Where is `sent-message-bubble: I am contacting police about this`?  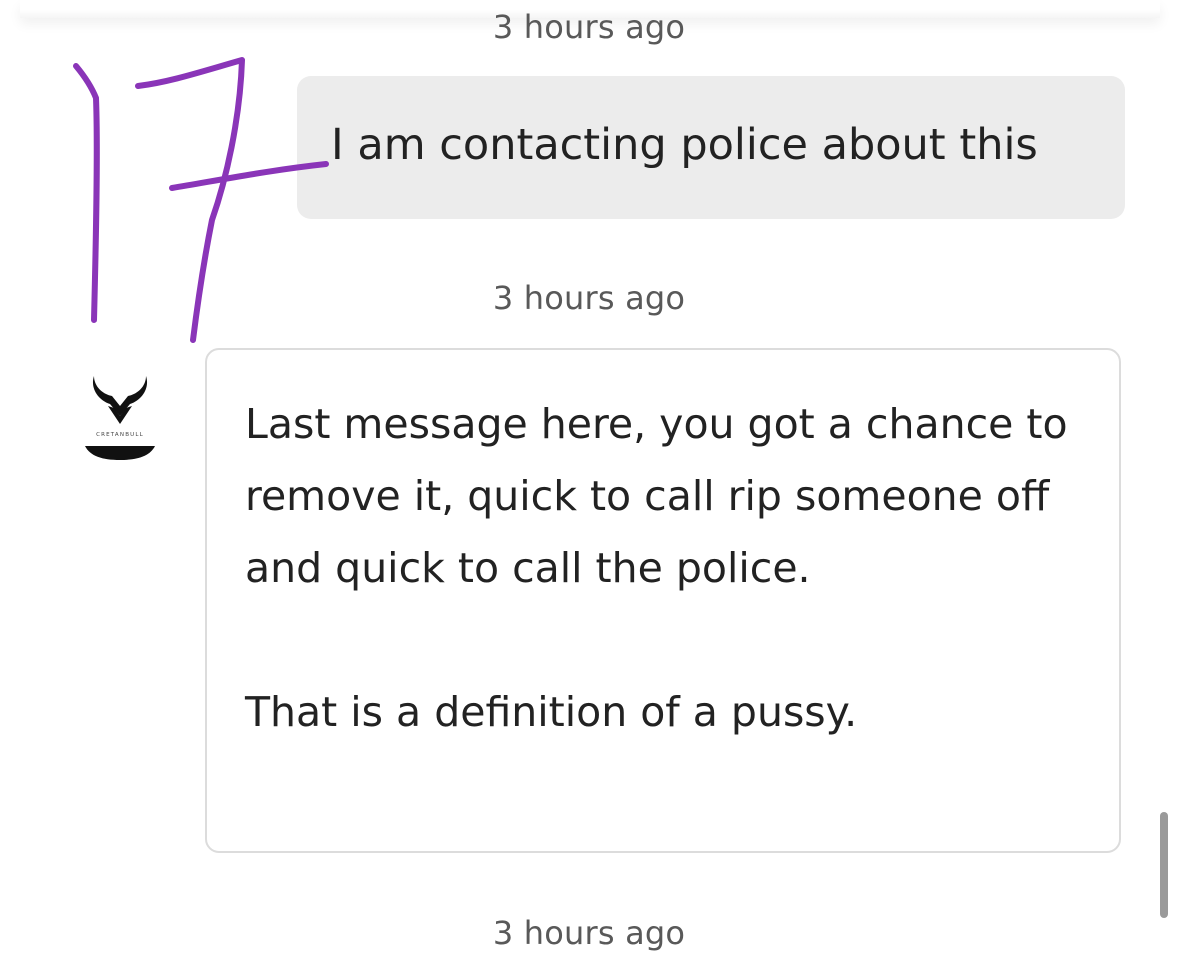 sent-message-bubble: I am contacting police about this is located at coordinates (711, 147).